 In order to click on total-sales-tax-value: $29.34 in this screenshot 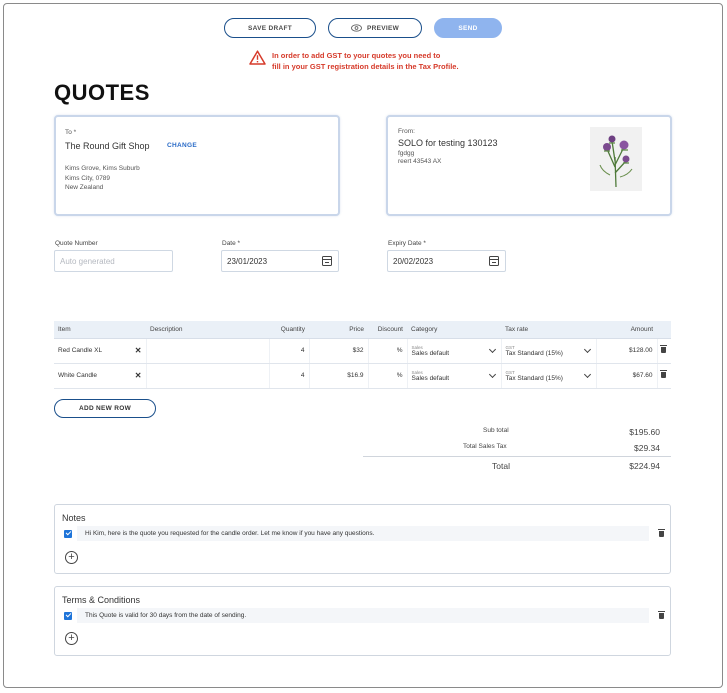, I will do `click(647, 448)`.